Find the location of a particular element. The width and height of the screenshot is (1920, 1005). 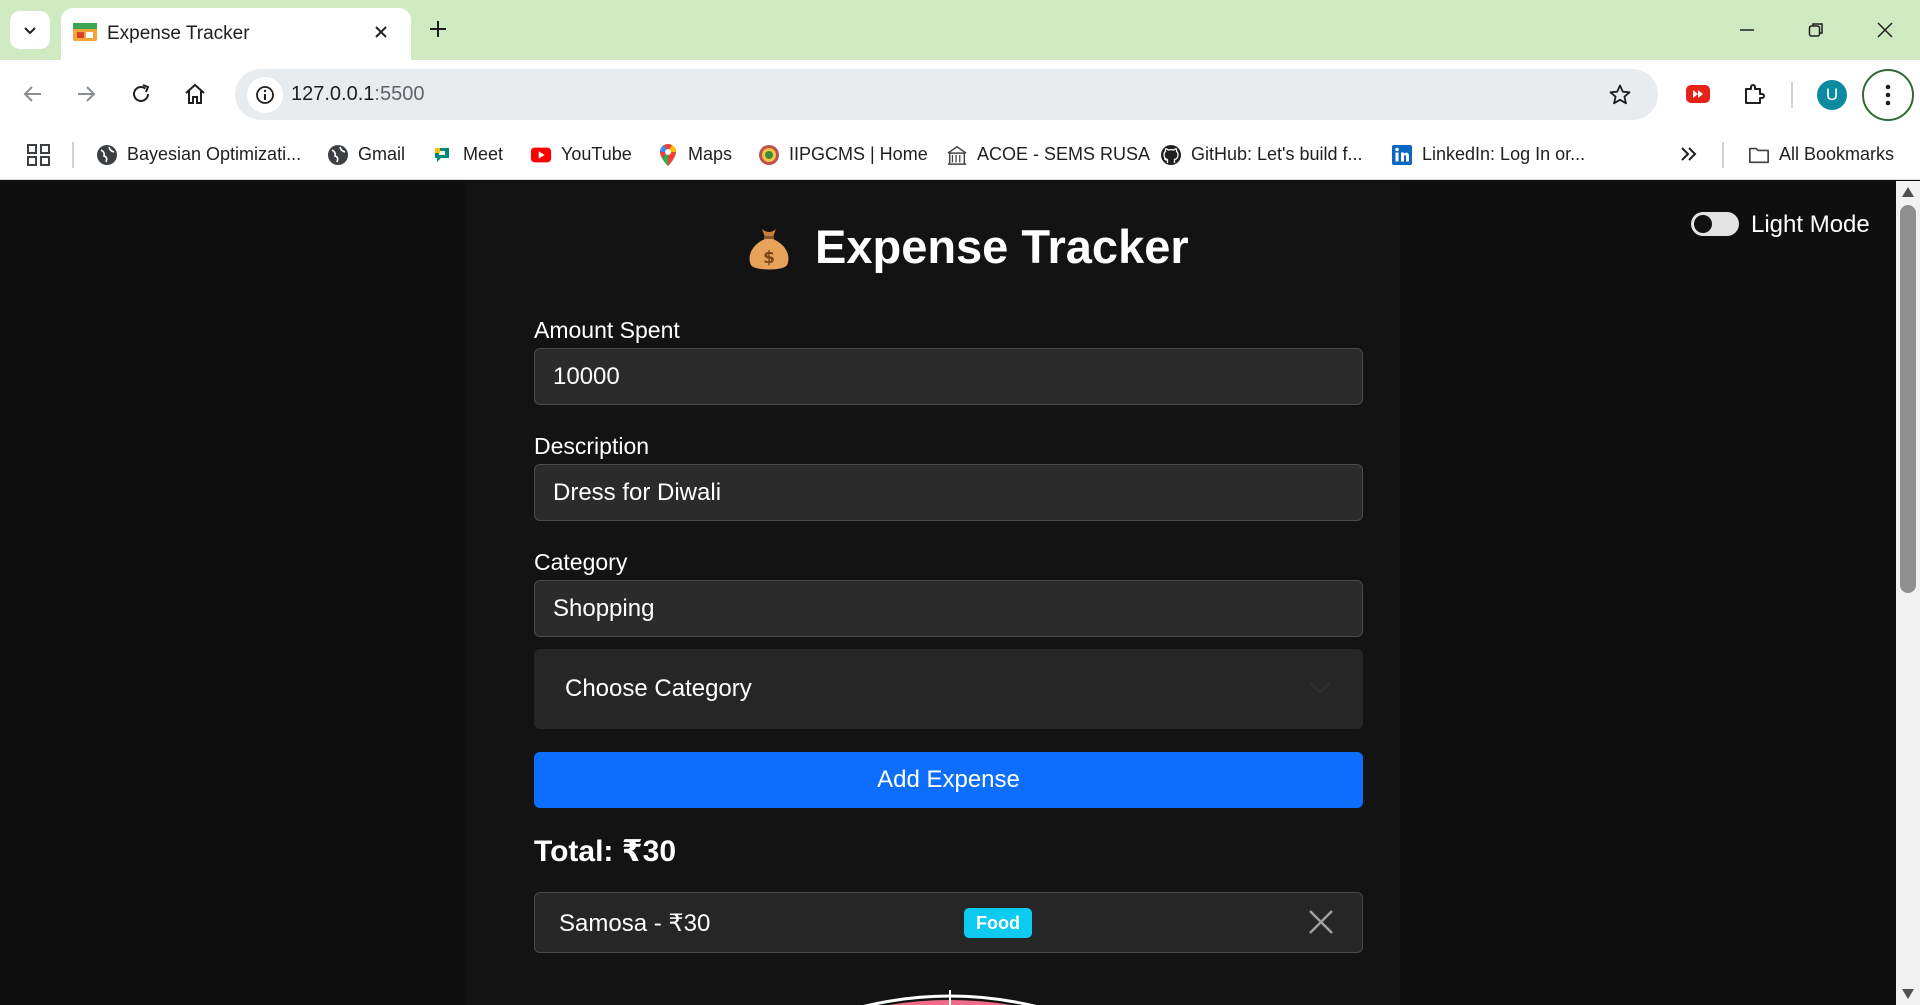

category-select-value: Choose Category is located at coordinates (658, 688).